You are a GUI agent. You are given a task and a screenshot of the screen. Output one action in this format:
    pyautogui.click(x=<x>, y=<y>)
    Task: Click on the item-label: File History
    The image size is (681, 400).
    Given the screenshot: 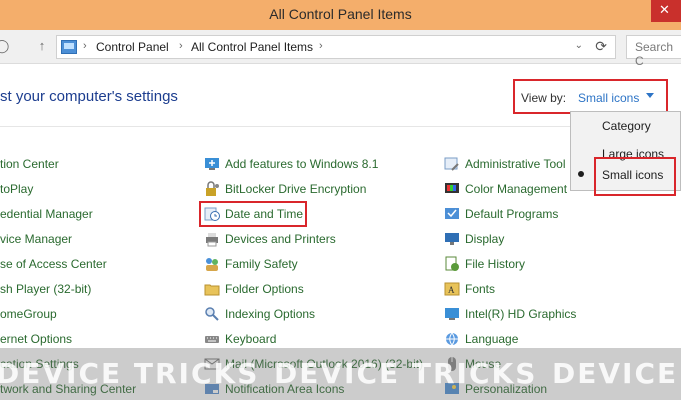 What is the action you would take?
    pyautogui.click(x=495, y=264)
    